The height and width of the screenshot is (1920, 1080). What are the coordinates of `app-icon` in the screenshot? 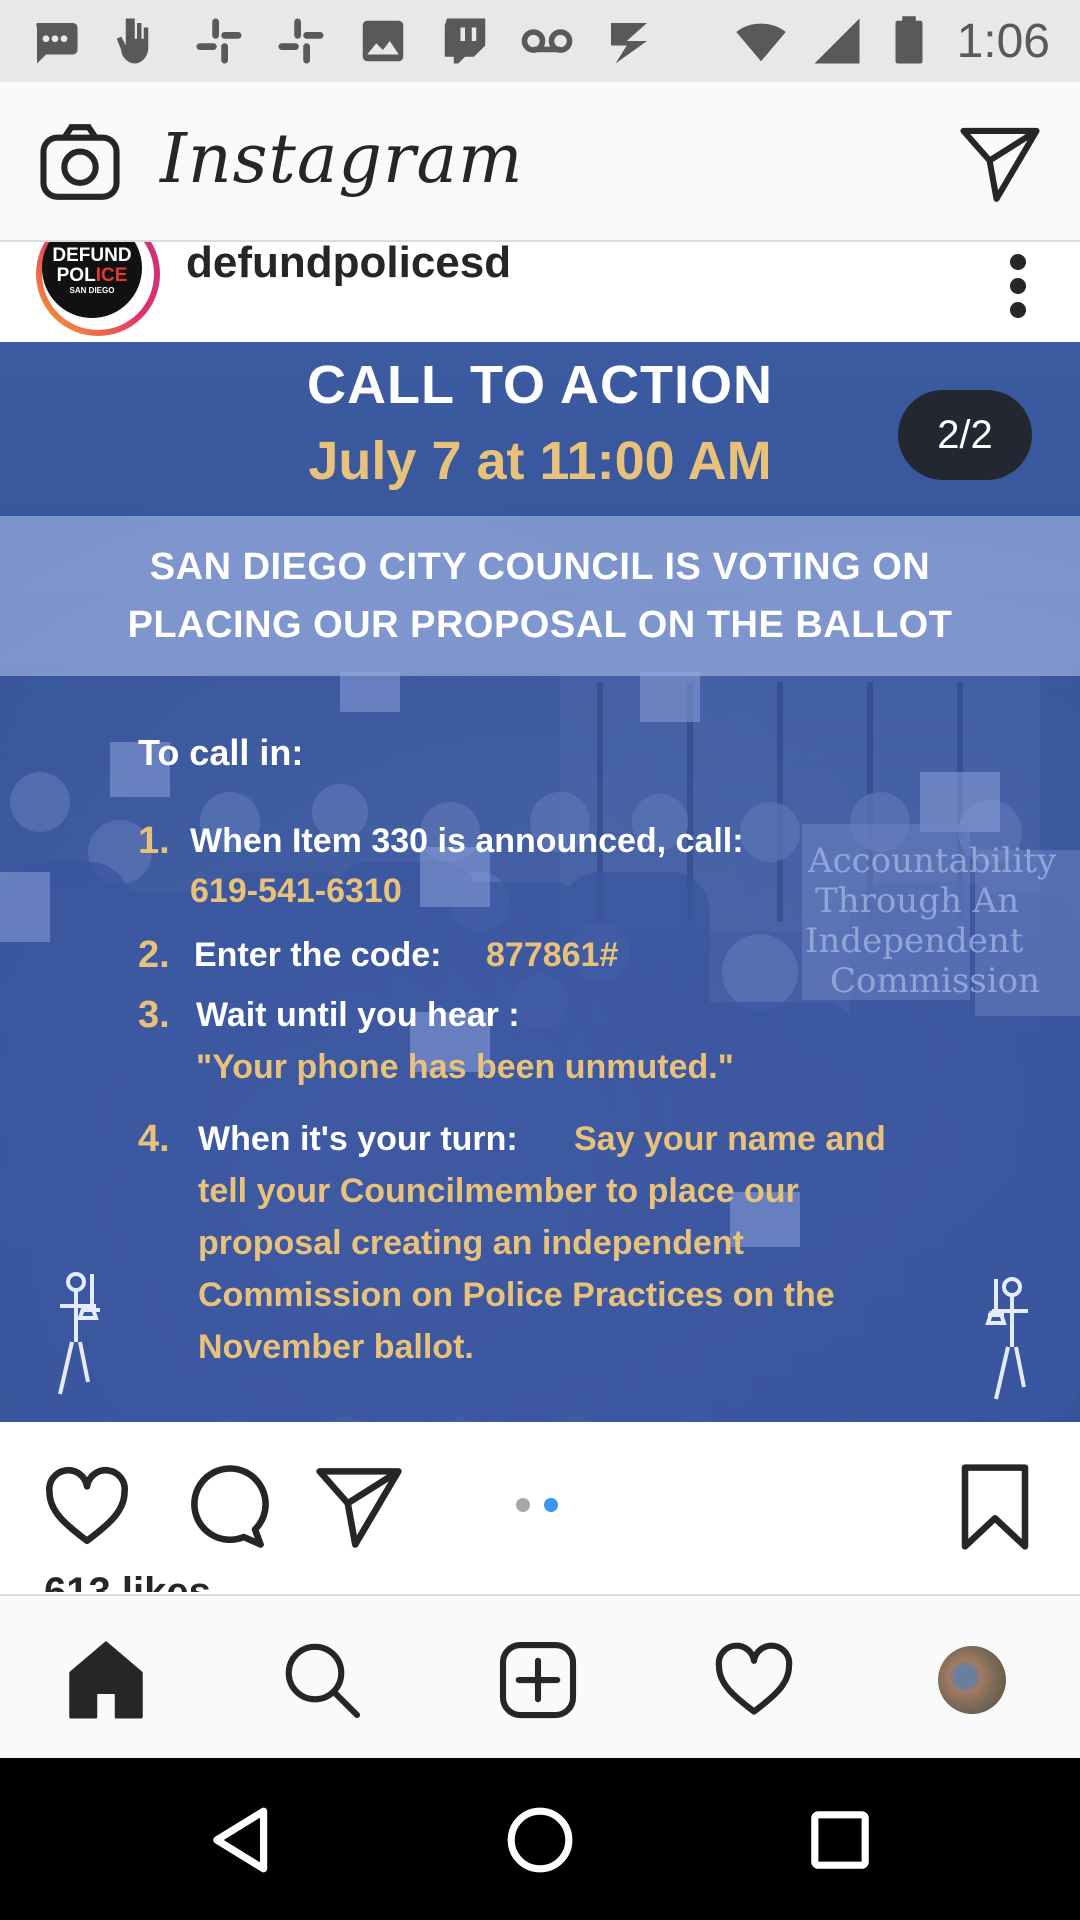 It's located at (629, 43).